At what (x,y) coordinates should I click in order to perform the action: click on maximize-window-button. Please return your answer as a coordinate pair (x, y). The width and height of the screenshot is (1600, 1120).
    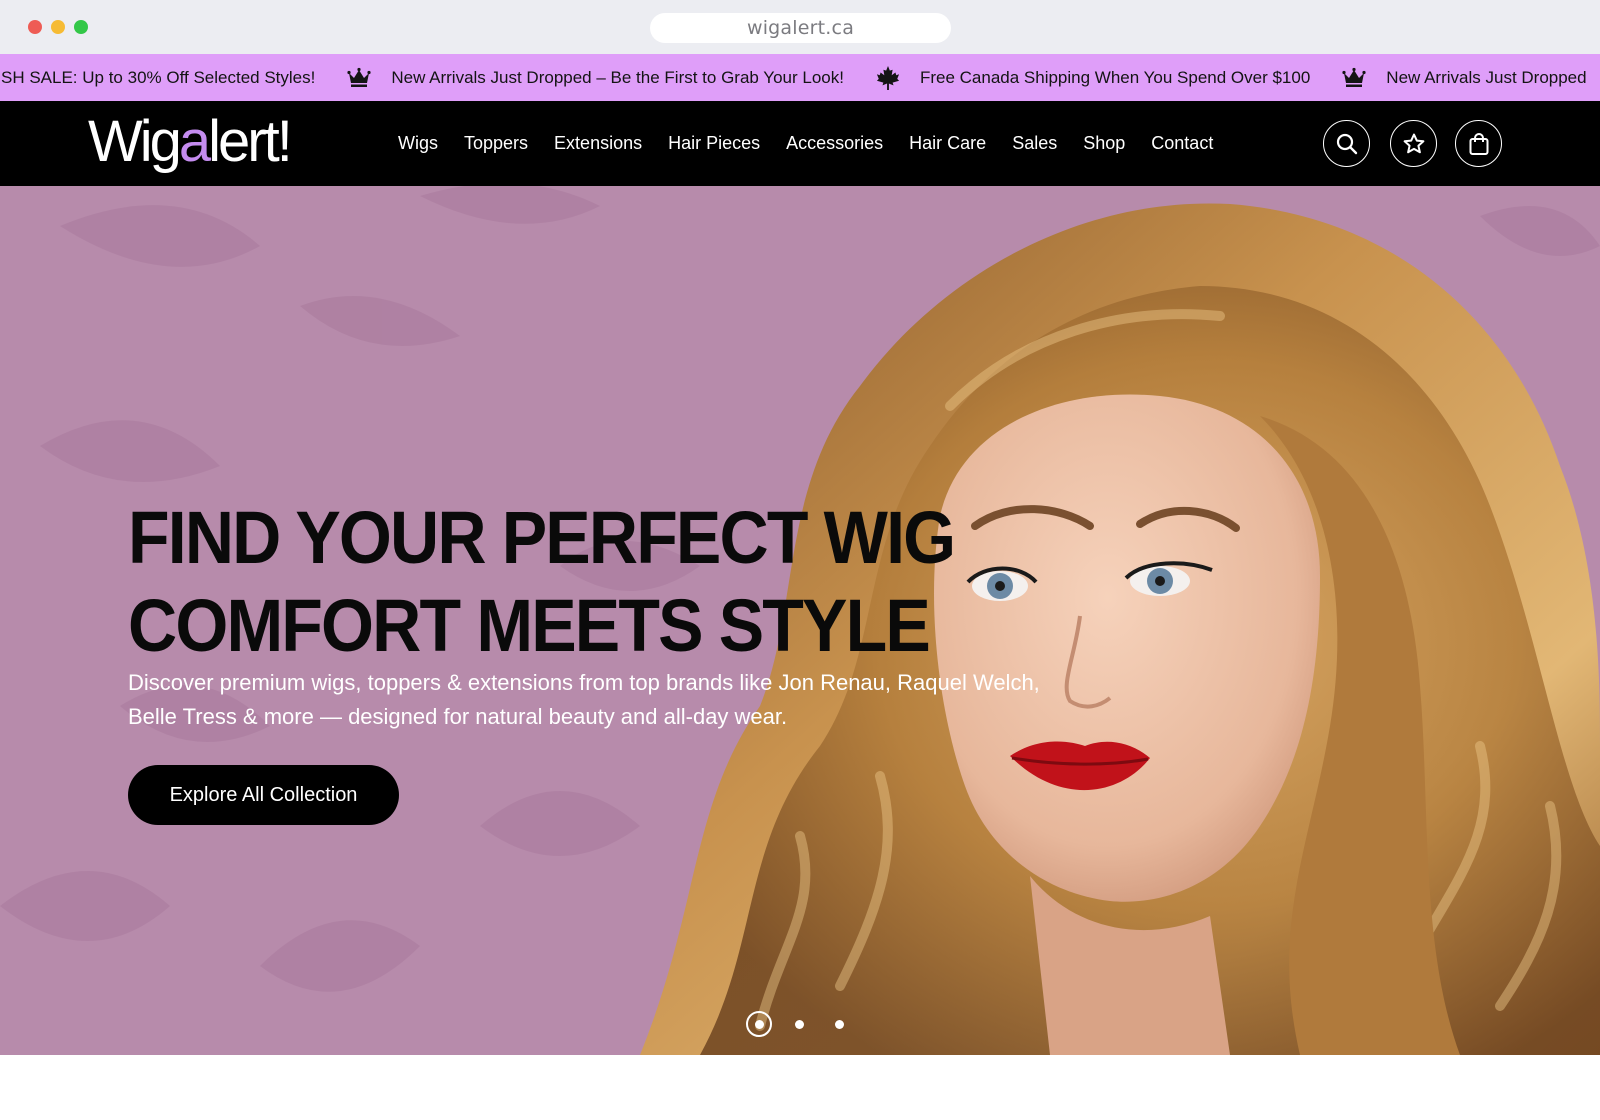
    Looking at the image, I should click on (81, 27).